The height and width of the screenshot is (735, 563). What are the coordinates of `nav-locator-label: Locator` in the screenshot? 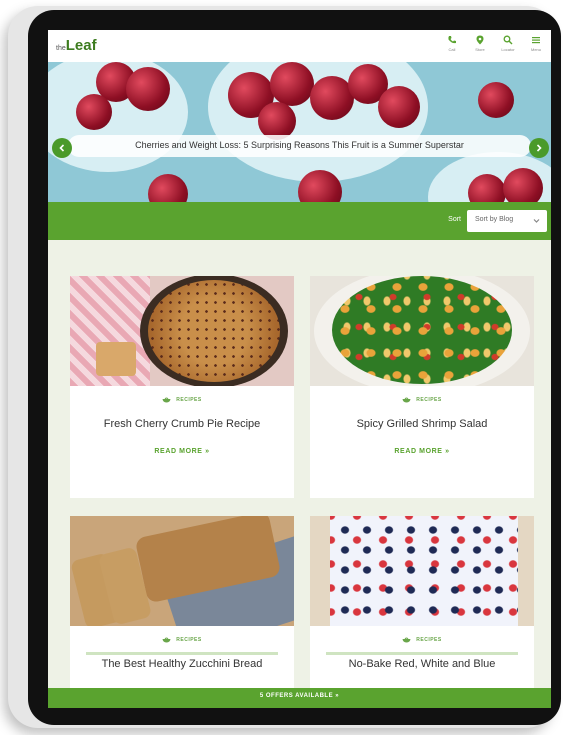 It's located at (508, 49).